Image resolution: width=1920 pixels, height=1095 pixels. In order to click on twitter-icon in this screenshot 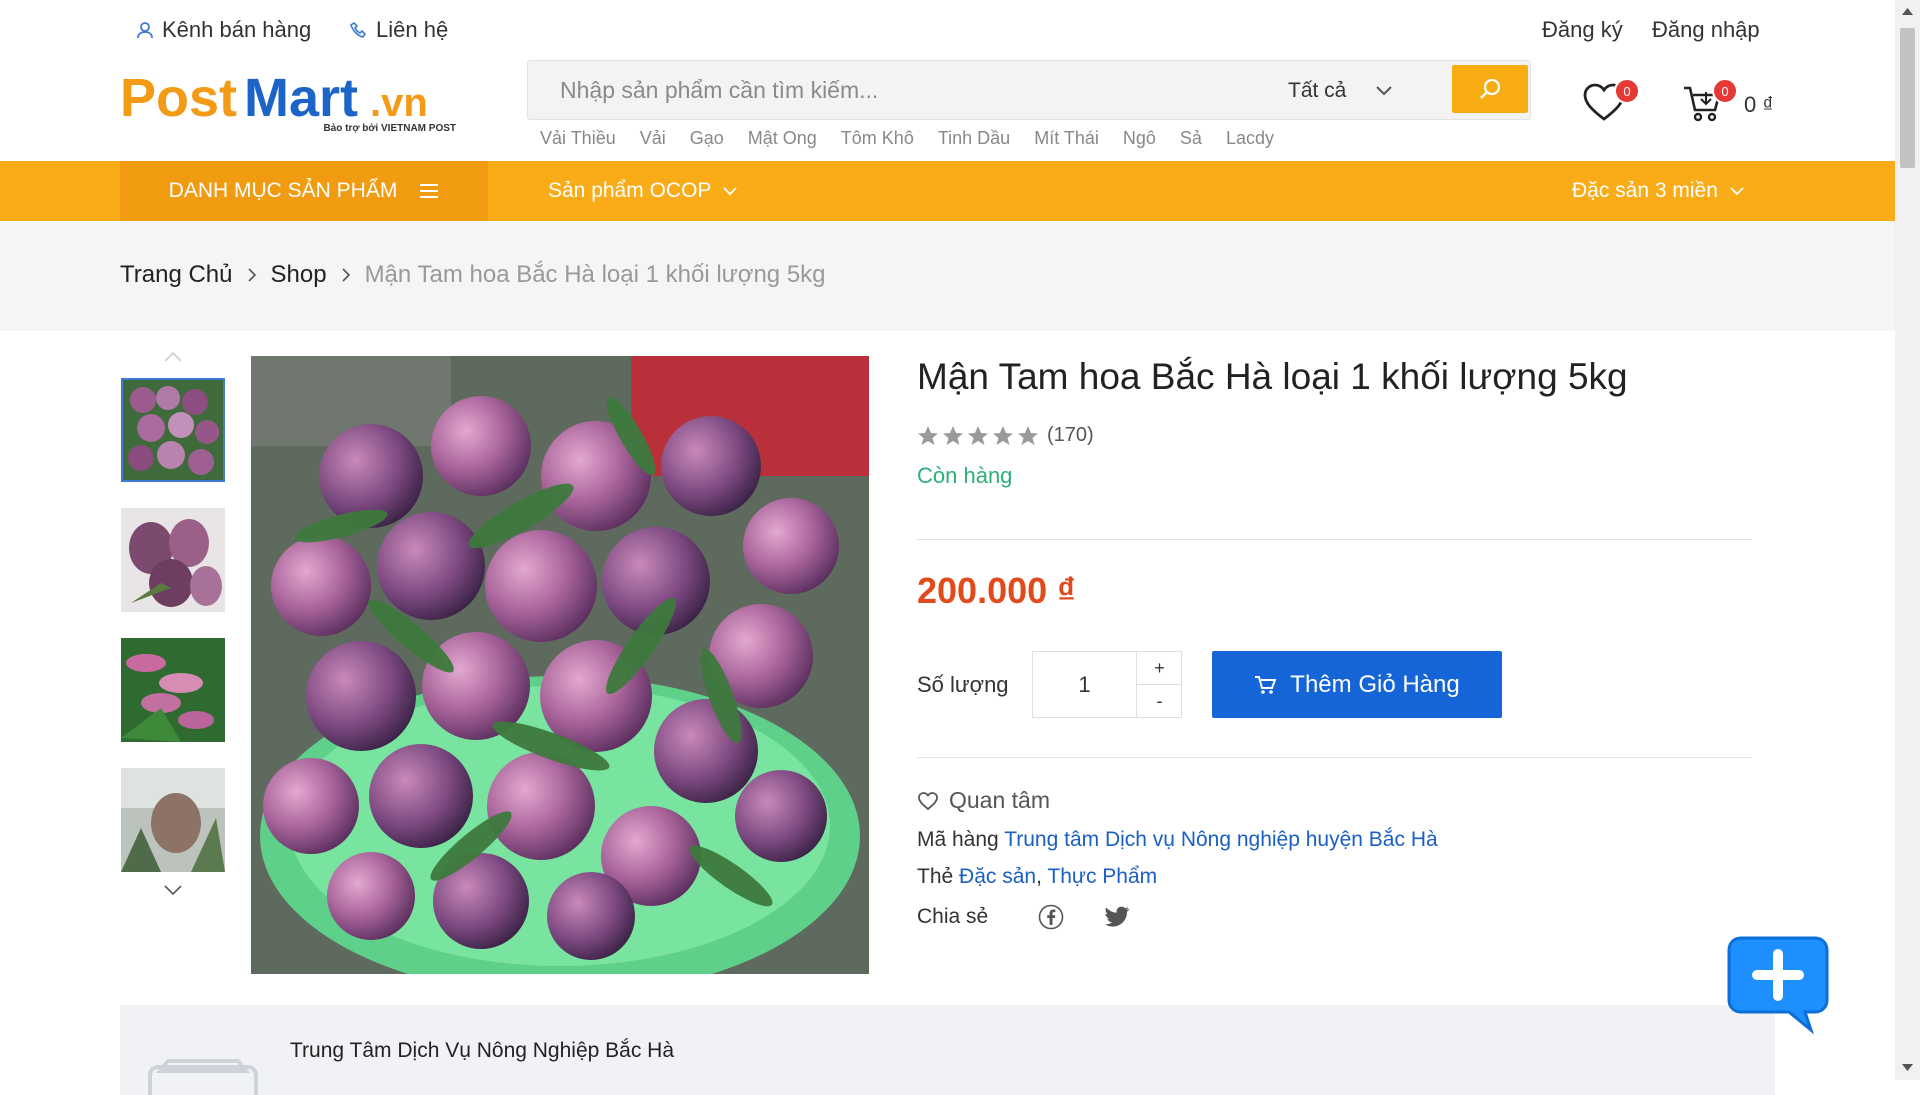, I will do `click(1117, 917)`.